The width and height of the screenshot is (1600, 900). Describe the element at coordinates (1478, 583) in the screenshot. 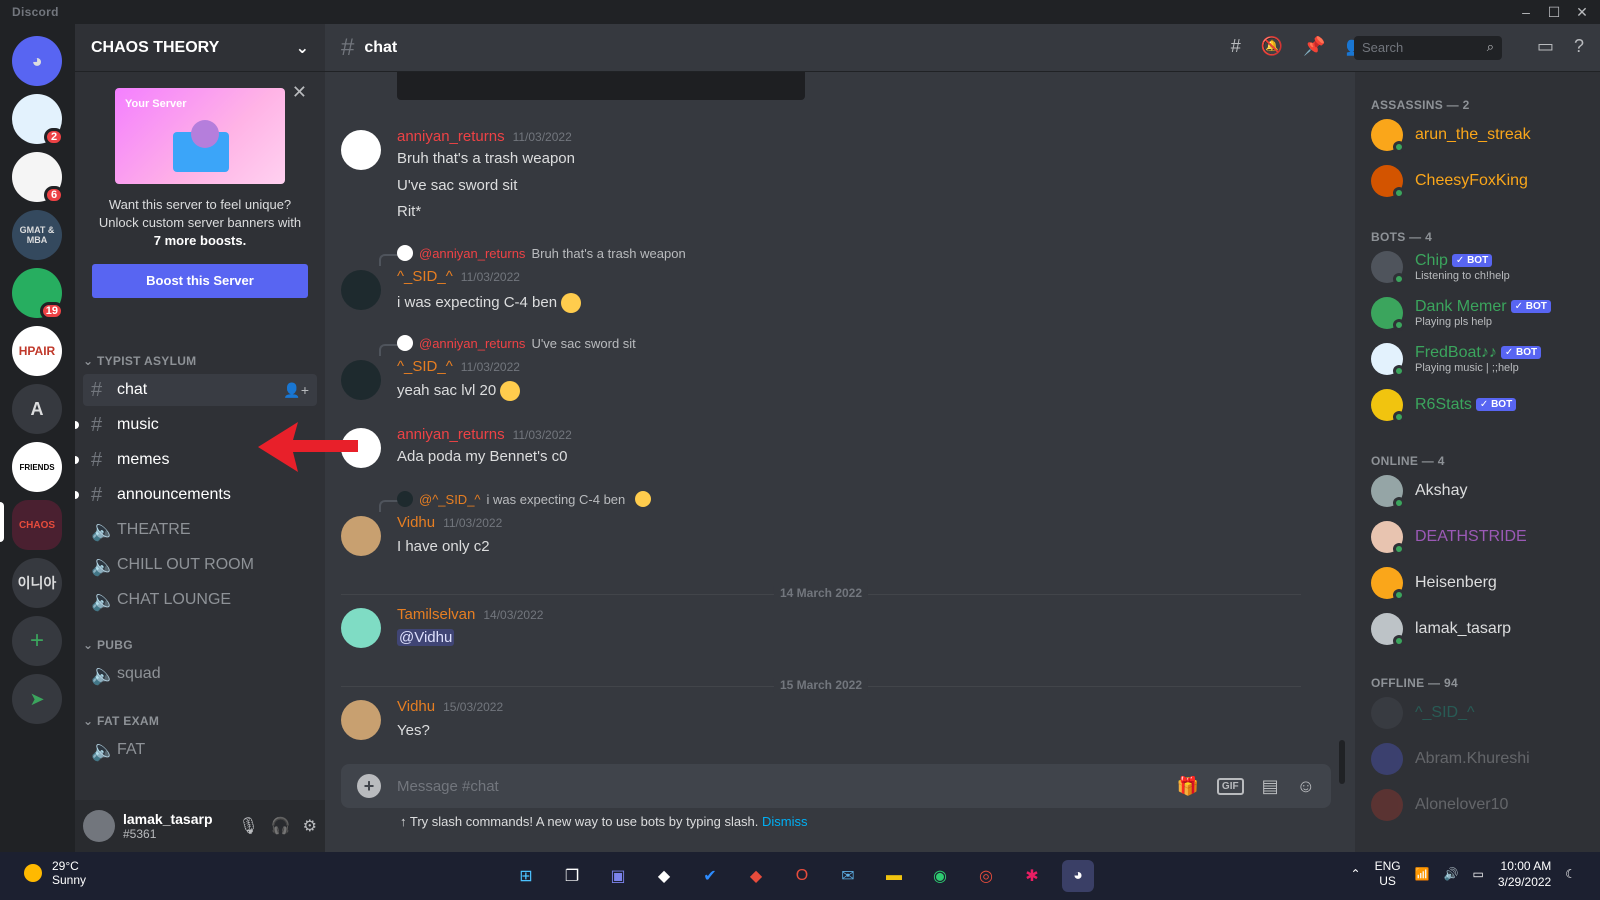

I see `member-item: Heisenberg` at that location.